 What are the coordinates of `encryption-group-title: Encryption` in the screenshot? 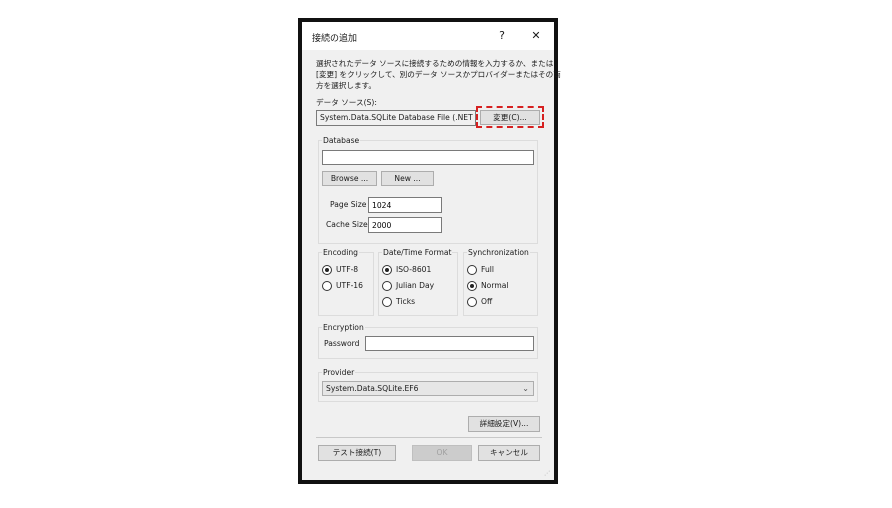 It's located at (343, 327).